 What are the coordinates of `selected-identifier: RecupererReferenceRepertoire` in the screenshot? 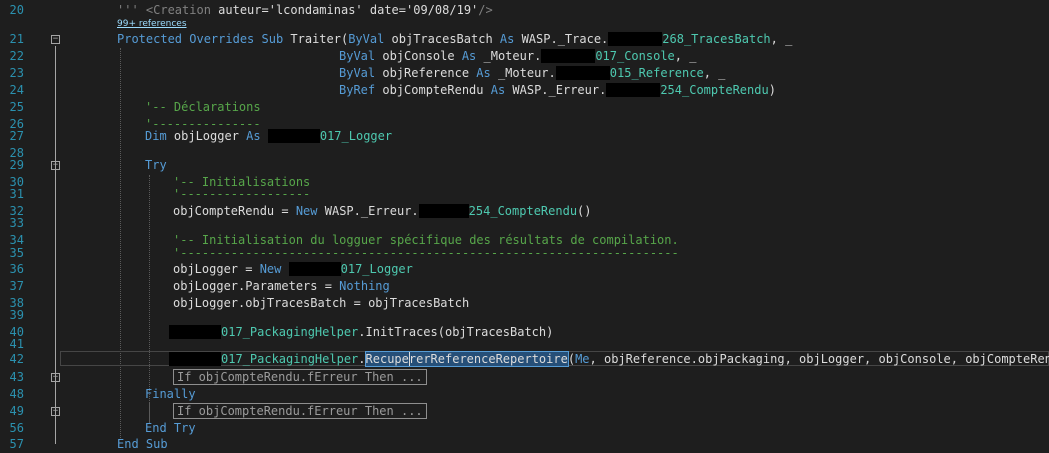 It's located at (466, 359).